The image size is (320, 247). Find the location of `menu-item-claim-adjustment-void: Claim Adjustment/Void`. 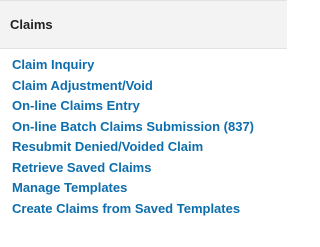

menu-item-claim-adjustment-void: Claim Adjustment/Void is located at coordinates (143, 86).